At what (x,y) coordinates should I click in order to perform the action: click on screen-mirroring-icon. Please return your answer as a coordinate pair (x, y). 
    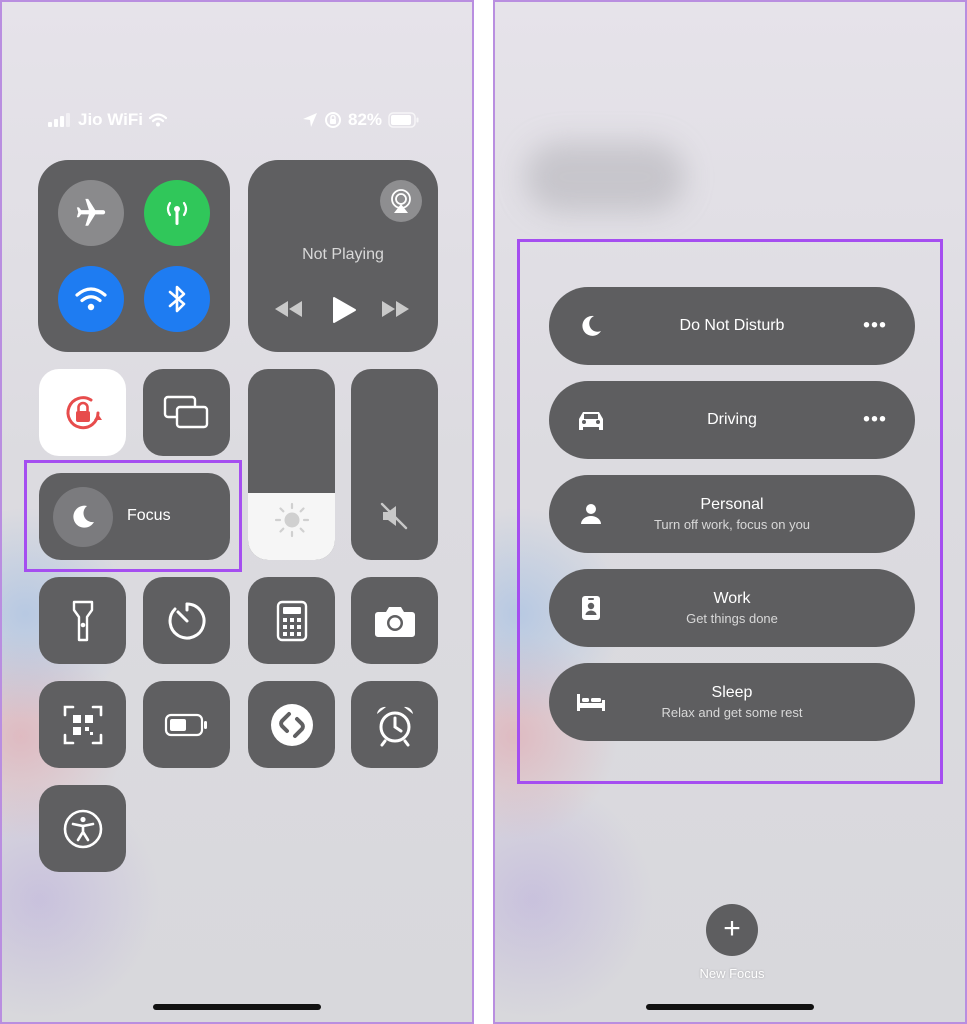
    Looking at the image, I should click on (185, 411).